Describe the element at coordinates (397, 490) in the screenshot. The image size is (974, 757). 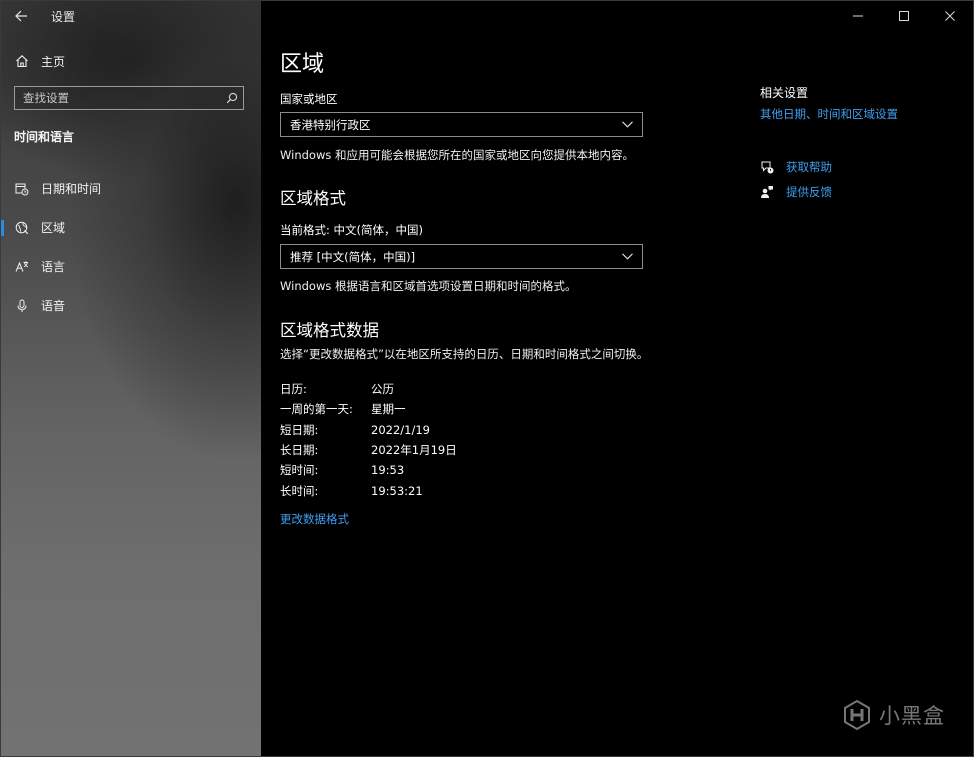
I see `data-value: 19:53:21` at that location.